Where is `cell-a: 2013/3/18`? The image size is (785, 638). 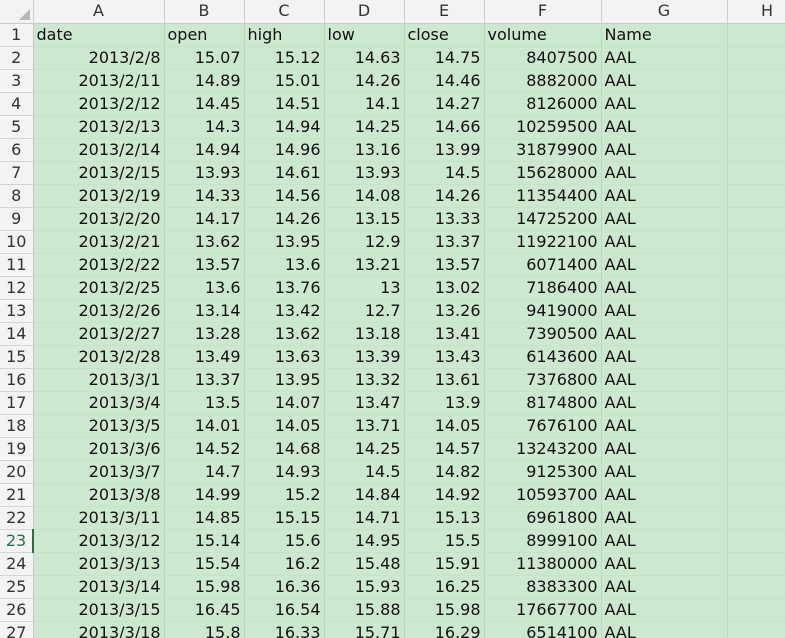 cell-a: 2013/3/18 is located at coordinates (99, 629).